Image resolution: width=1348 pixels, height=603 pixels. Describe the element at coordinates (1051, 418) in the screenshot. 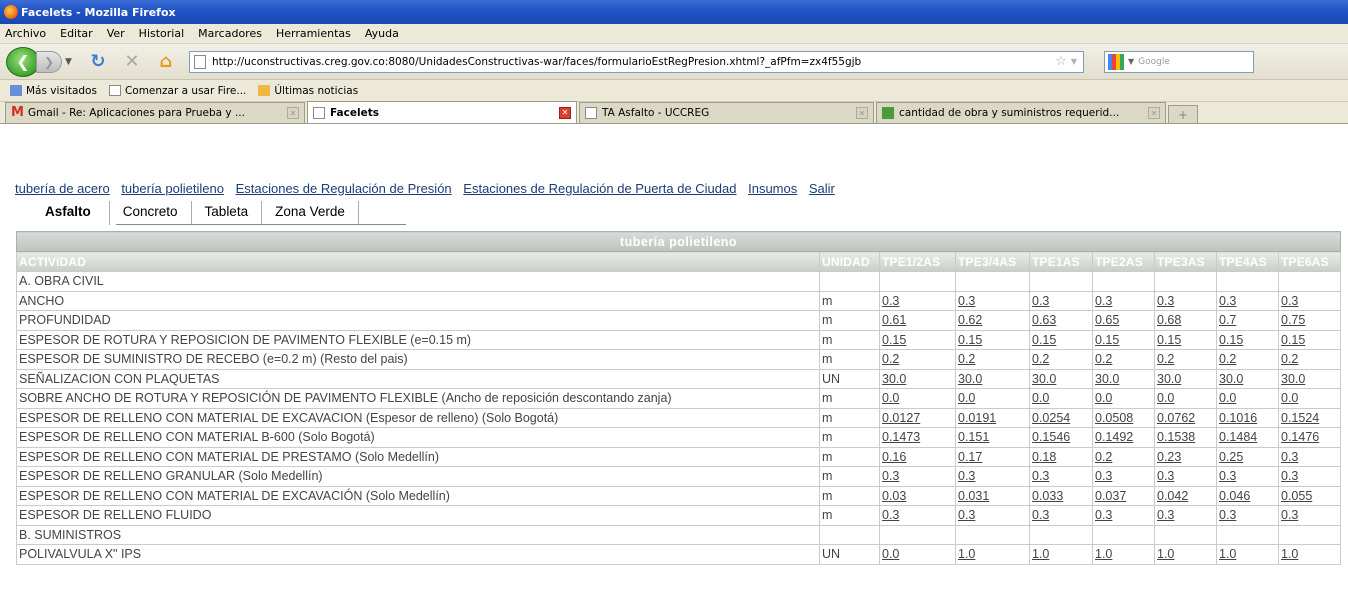

I see `value-link: 0.0254` at that location.